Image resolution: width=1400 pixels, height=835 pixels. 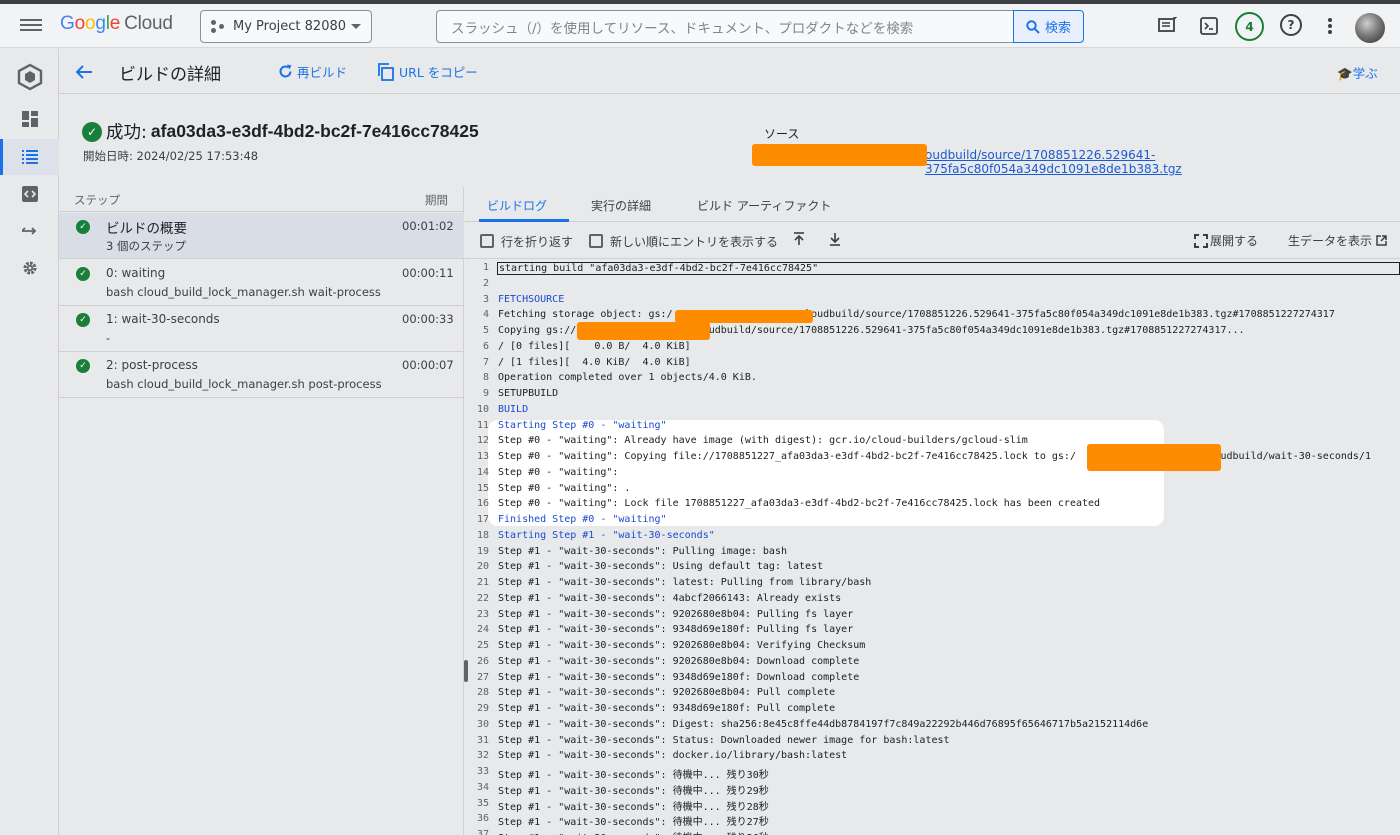 What do you see at coordinates (482, 504) in the screenshot?
I see `log-line-number: 16` at bounding box center [482, 504].